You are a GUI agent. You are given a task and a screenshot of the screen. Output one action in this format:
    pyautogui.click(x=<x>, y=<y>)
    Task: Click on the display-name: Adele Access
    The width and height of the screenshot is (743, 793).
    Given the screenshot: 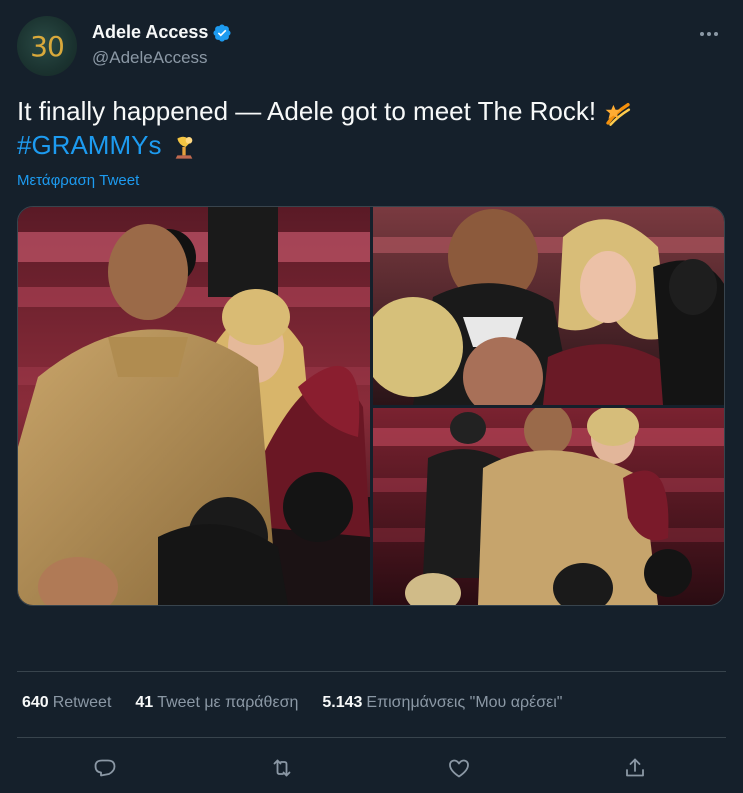 What is the action you would take?
    pyautogui.click(x=150, y=32)
    